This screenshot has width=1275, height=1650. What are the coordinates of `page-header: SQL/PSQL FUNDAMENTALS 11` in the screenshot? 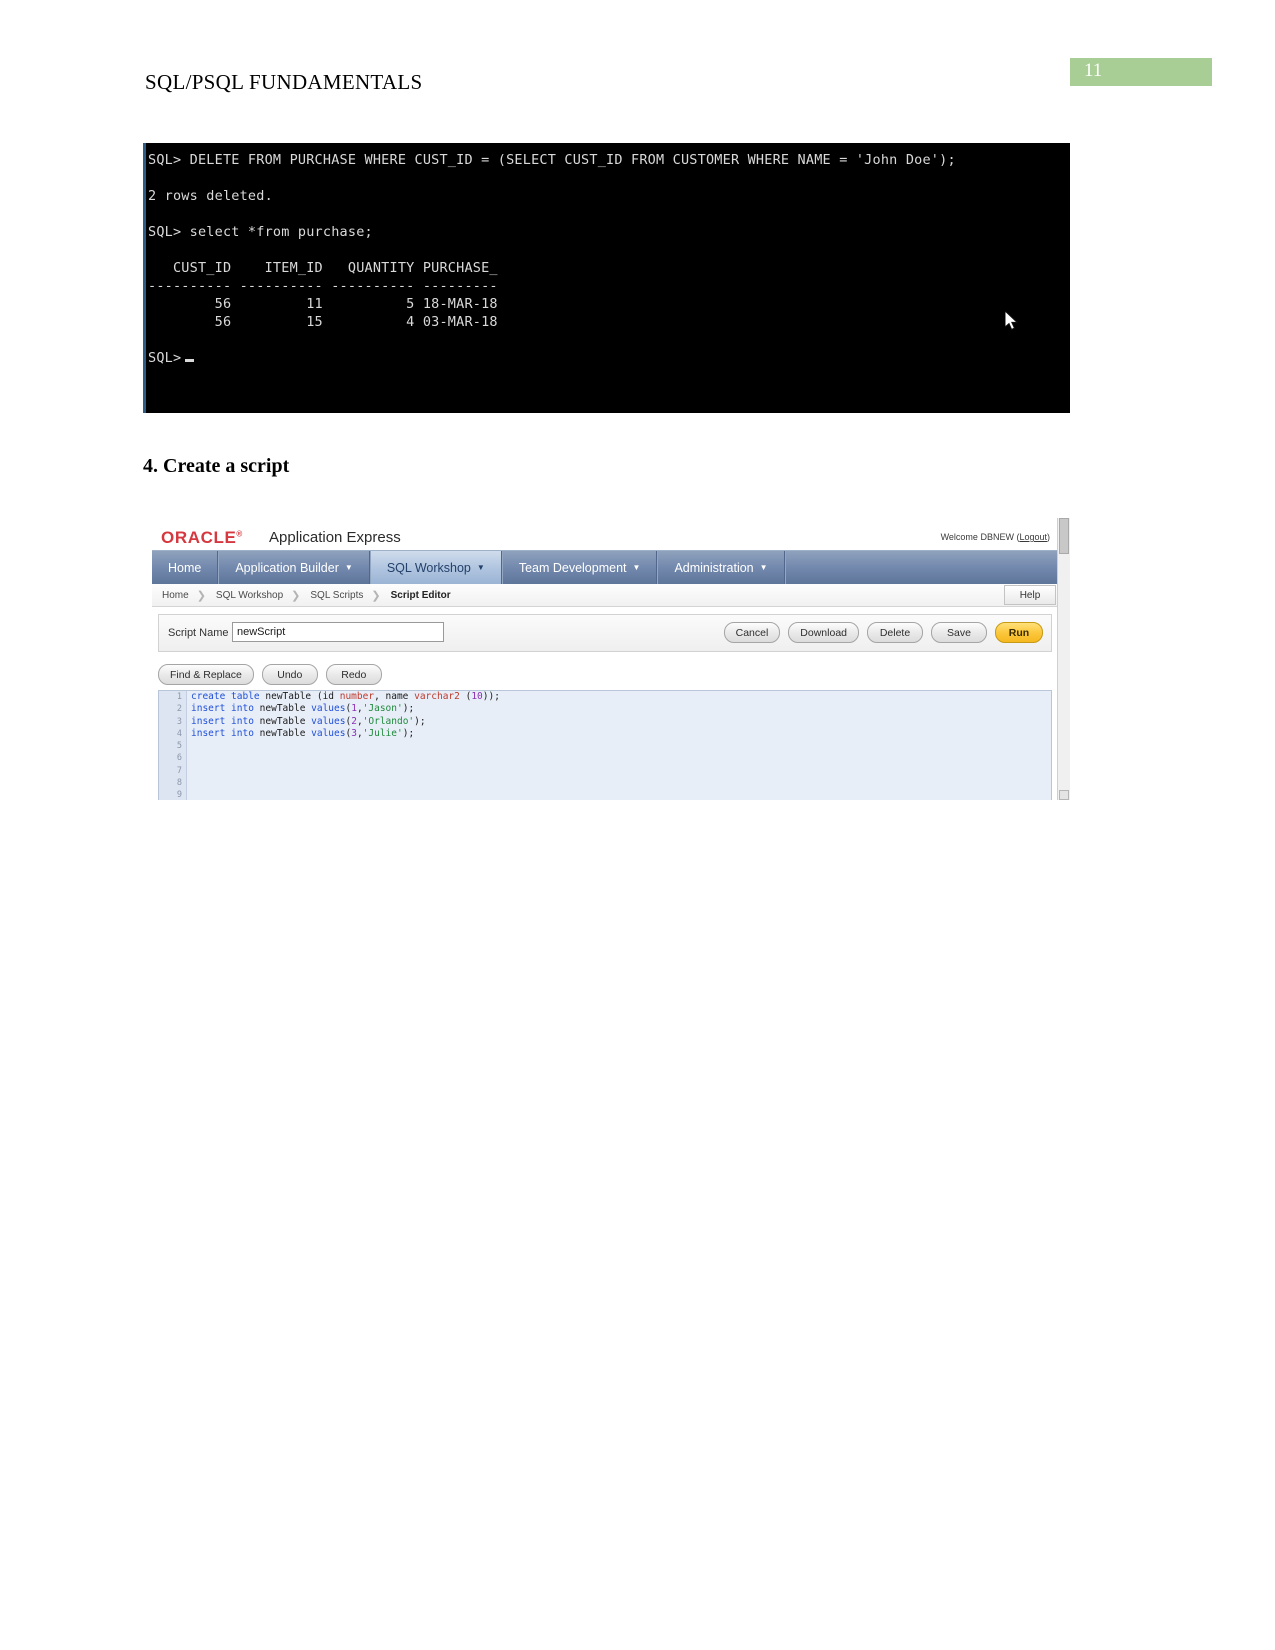 It's located at (637, 60).